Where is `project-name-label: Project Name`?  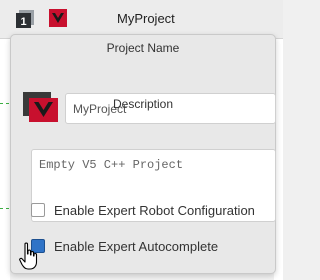
project-name-label: Project Name is located at coordinates (143, 48).